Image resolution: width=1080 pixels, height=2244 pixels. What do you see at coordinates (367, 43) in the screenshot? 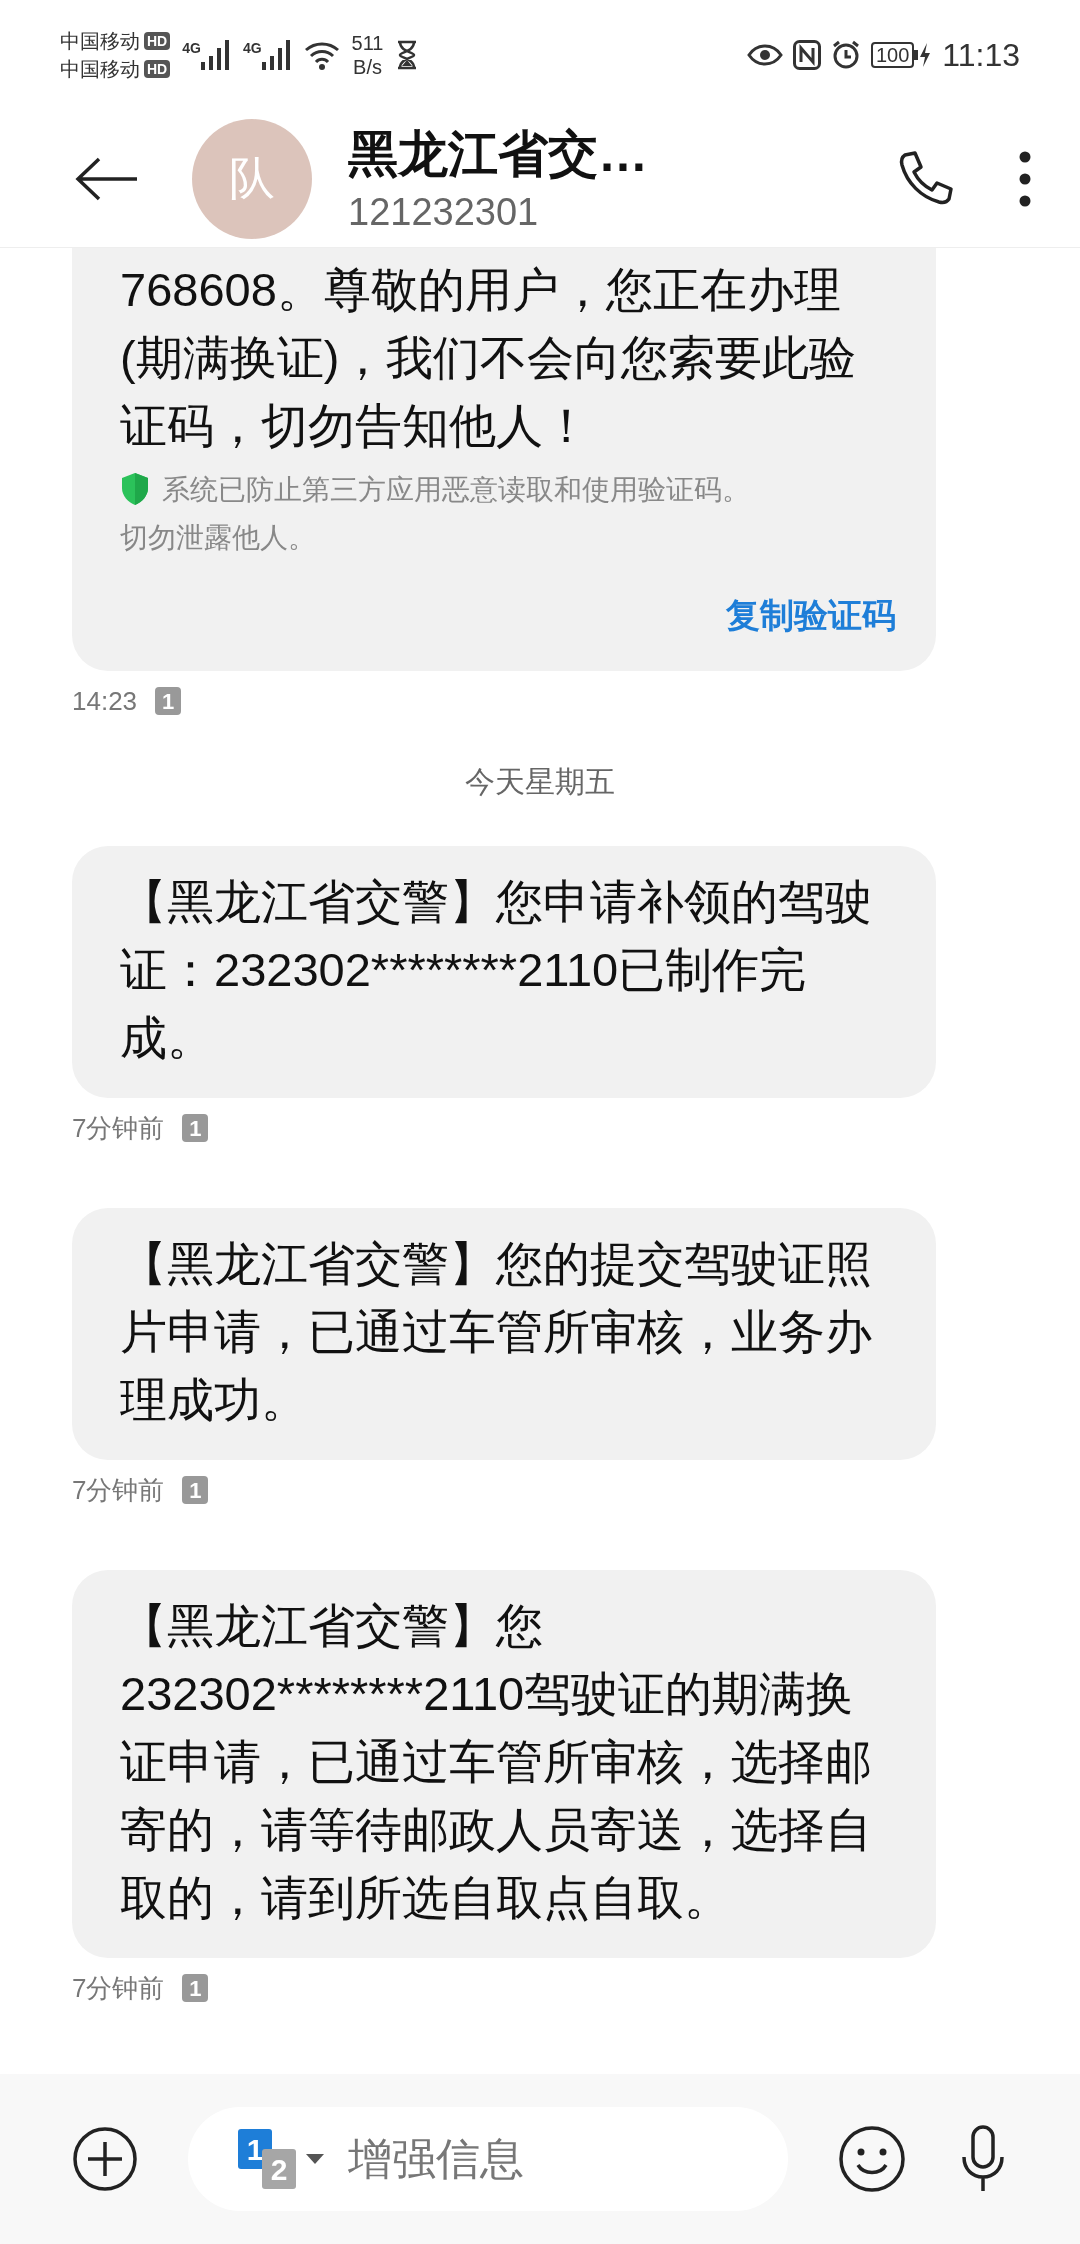
I see `speed-value: 511` at bounding box center [367, 43].